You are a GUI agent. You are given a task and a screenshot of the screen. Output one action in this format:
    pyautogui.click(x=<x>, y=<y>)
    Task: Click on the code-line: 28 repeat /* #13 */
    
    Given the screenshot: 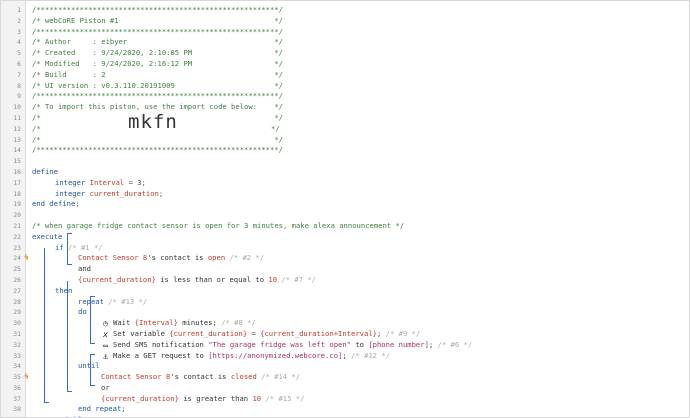 What is the action you would take?
    pyautogui.click(x=345, y=302)
    